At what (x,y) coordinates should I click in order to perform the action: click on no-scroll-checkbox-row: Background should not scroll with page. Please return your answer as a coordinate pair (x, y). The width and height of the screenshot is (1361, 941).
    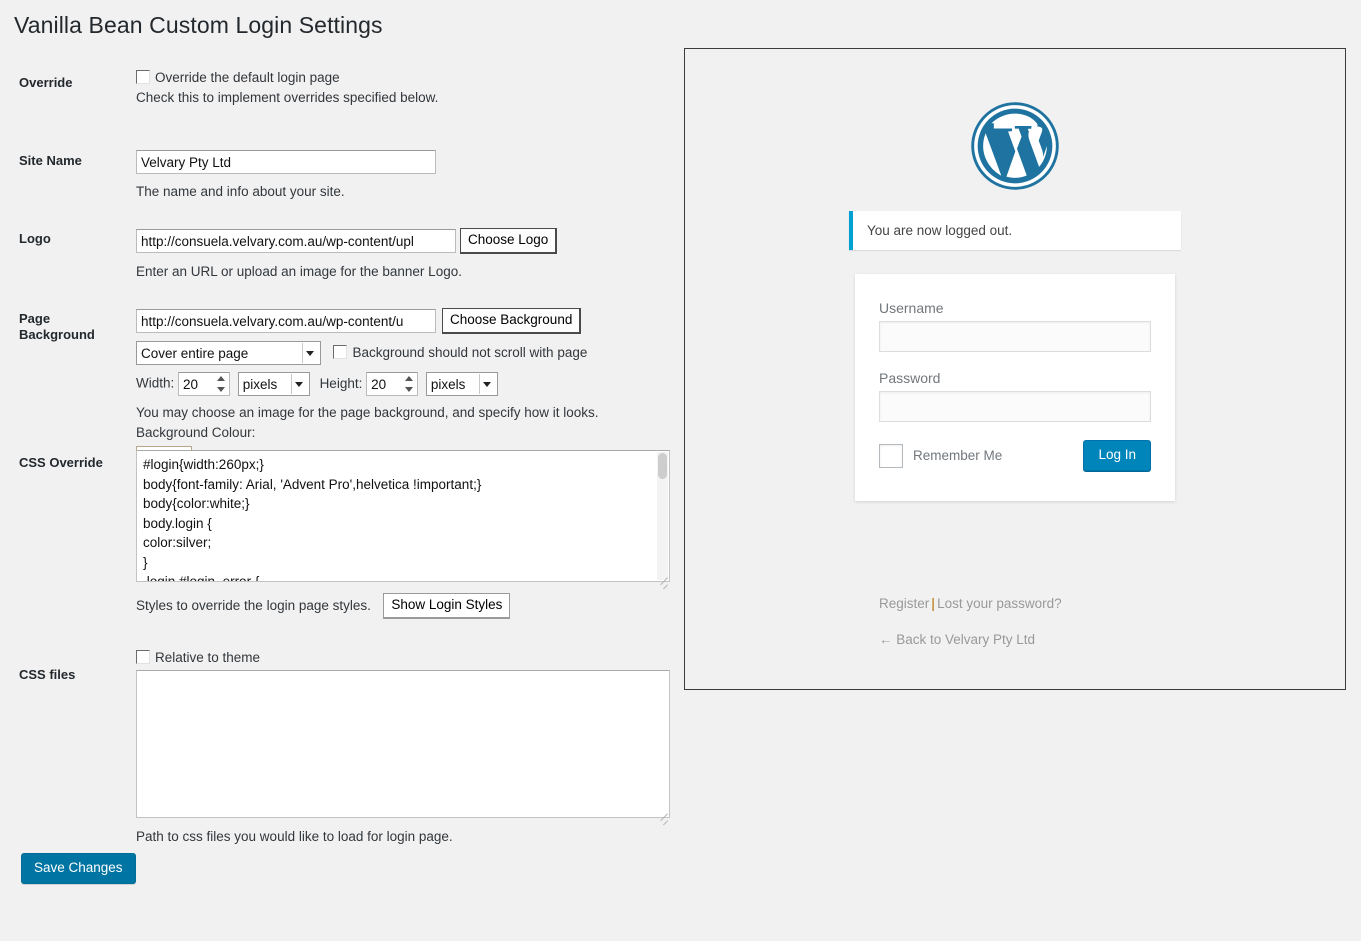
    Looking at the image, I should click on (460, 352).